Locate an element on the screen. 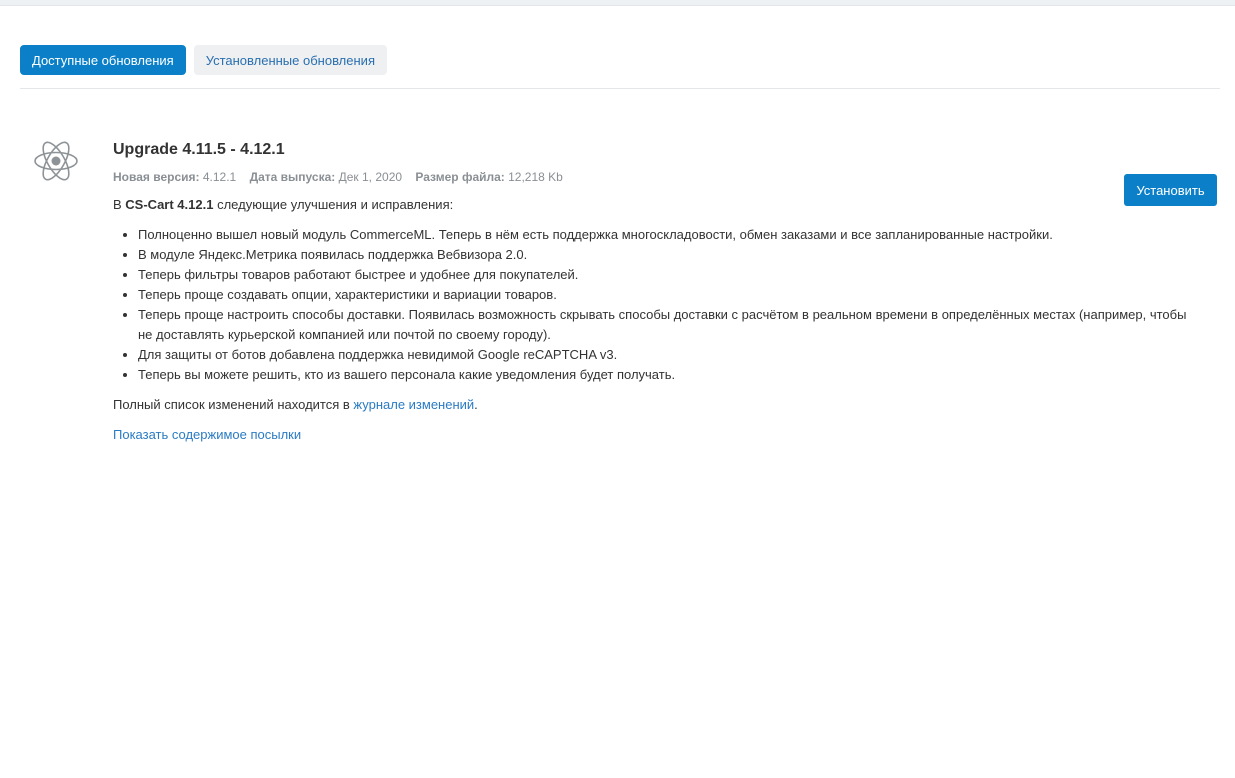  new-version-label: Новая версия: is located at coordinates (156, 177).